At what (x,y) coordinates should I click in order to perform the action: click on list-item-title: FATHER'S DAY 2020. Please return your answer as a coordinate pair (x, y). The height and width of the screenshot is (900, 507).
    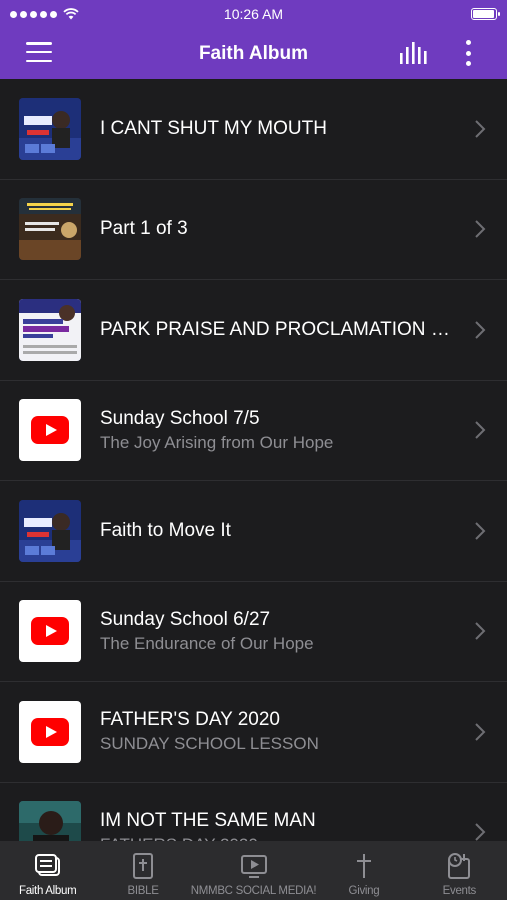
    Looking at the image, I should click on (190, 720).